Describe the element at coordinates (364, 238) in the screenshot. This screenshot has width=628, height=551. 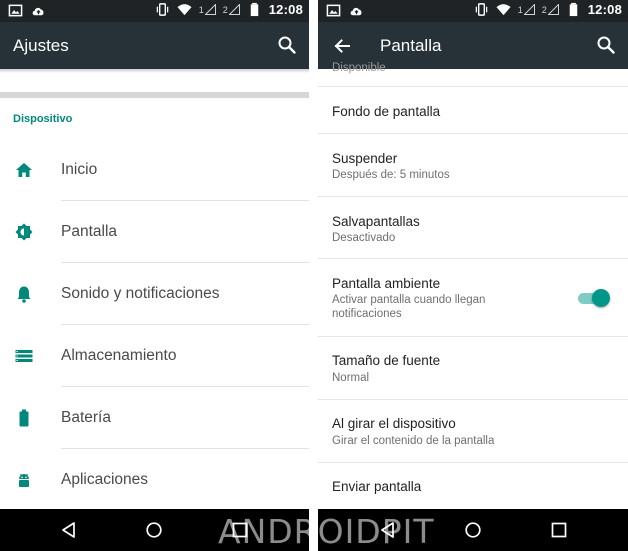
I see `display-item-subtitle: Desactivado` at that location.